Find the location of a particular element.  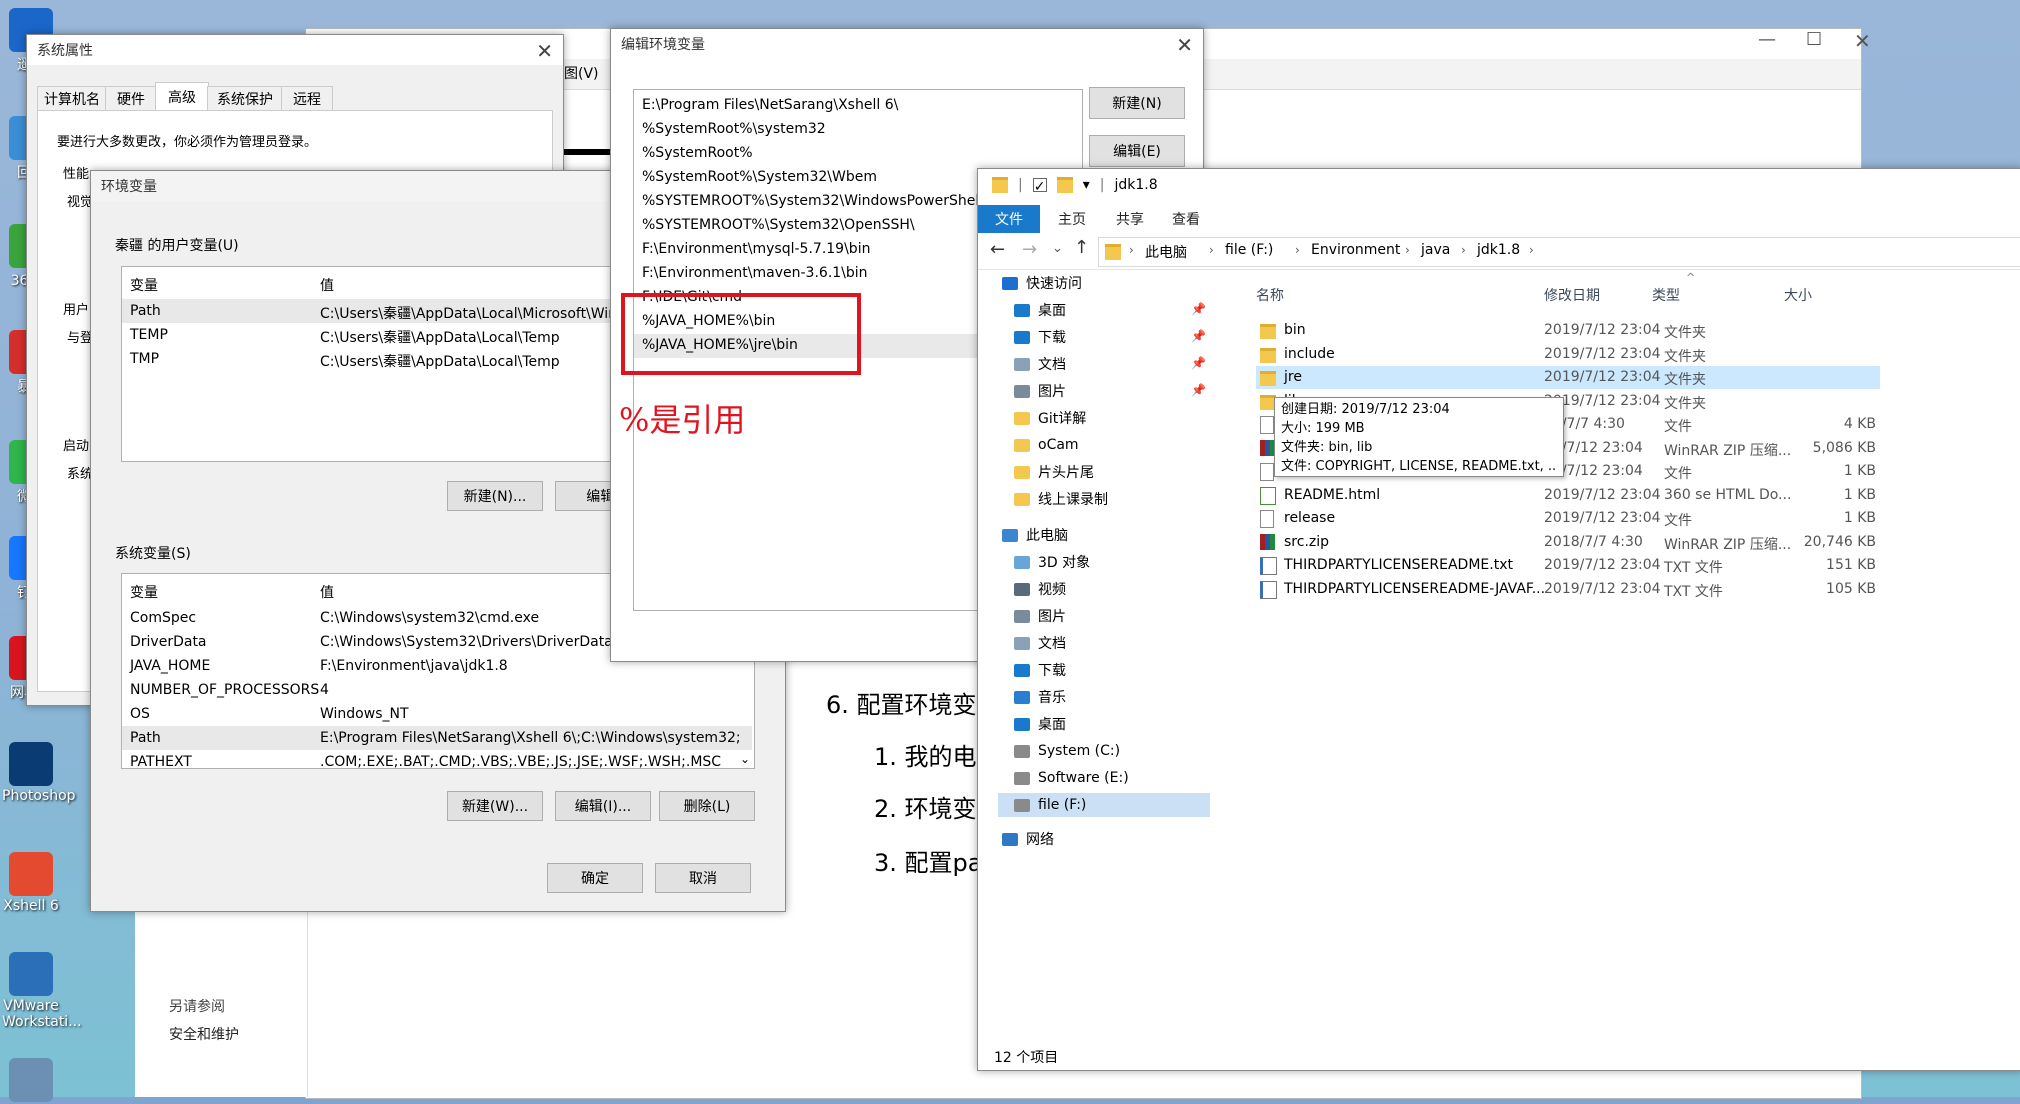

breadcrumb-item: 此电脑 is located at coordinates (1166, 252).